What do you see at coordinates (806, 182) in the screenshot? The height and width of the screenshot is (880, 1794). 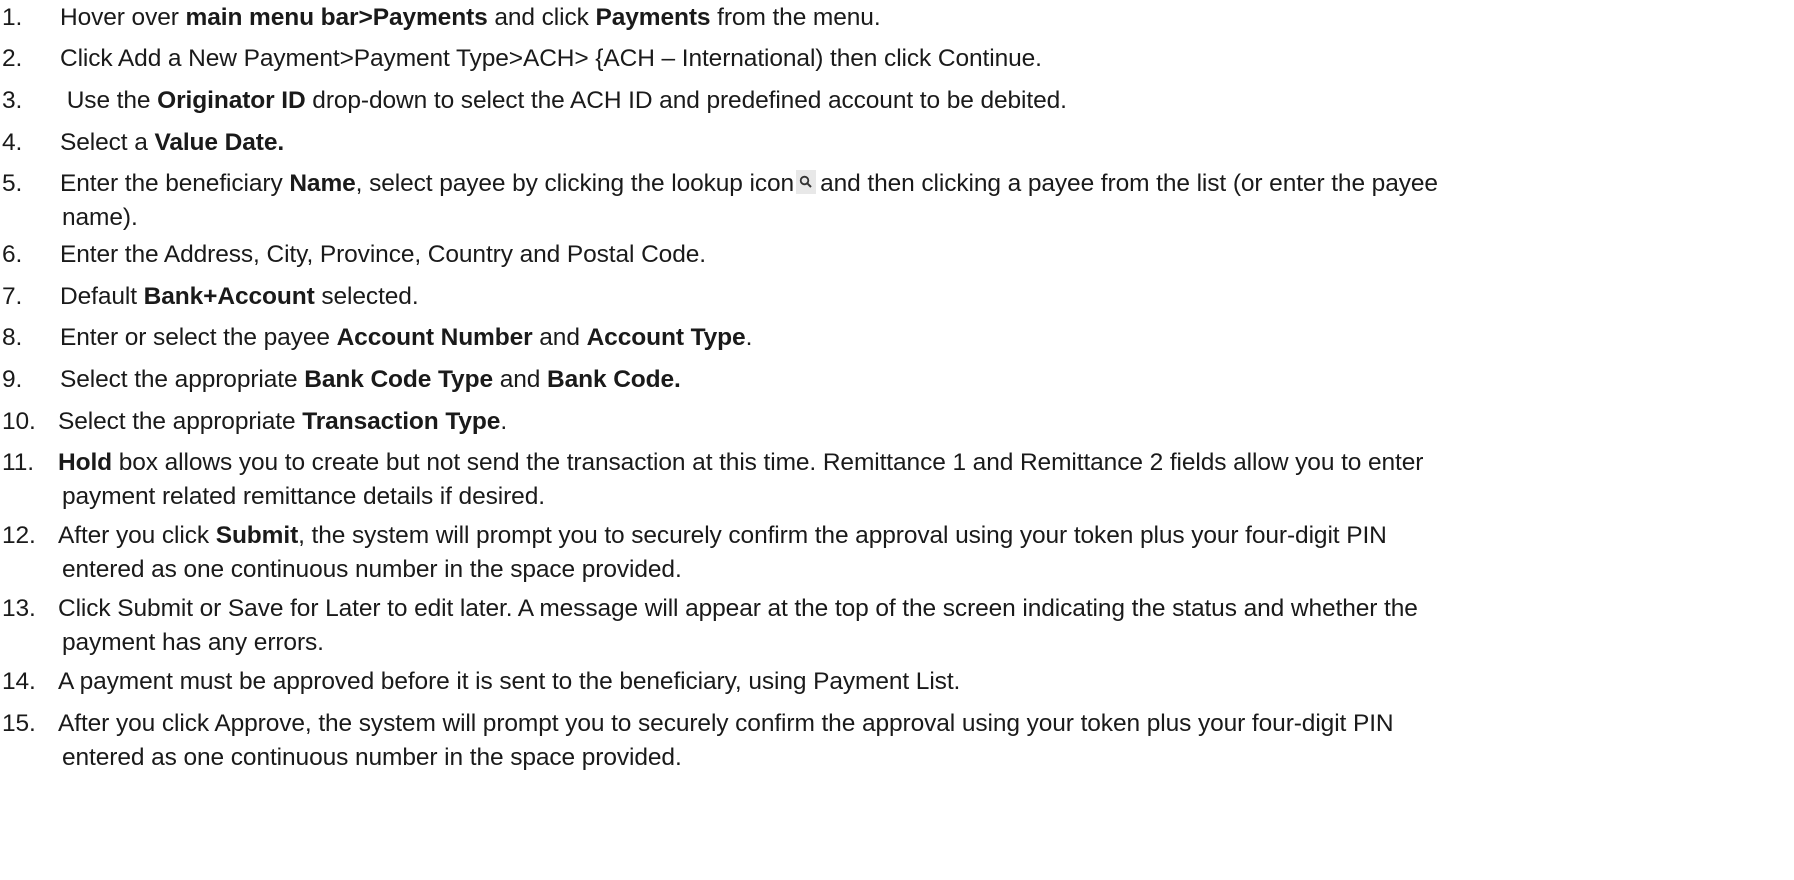 I see `magnifier-icon` at bounding box center [806, 182].